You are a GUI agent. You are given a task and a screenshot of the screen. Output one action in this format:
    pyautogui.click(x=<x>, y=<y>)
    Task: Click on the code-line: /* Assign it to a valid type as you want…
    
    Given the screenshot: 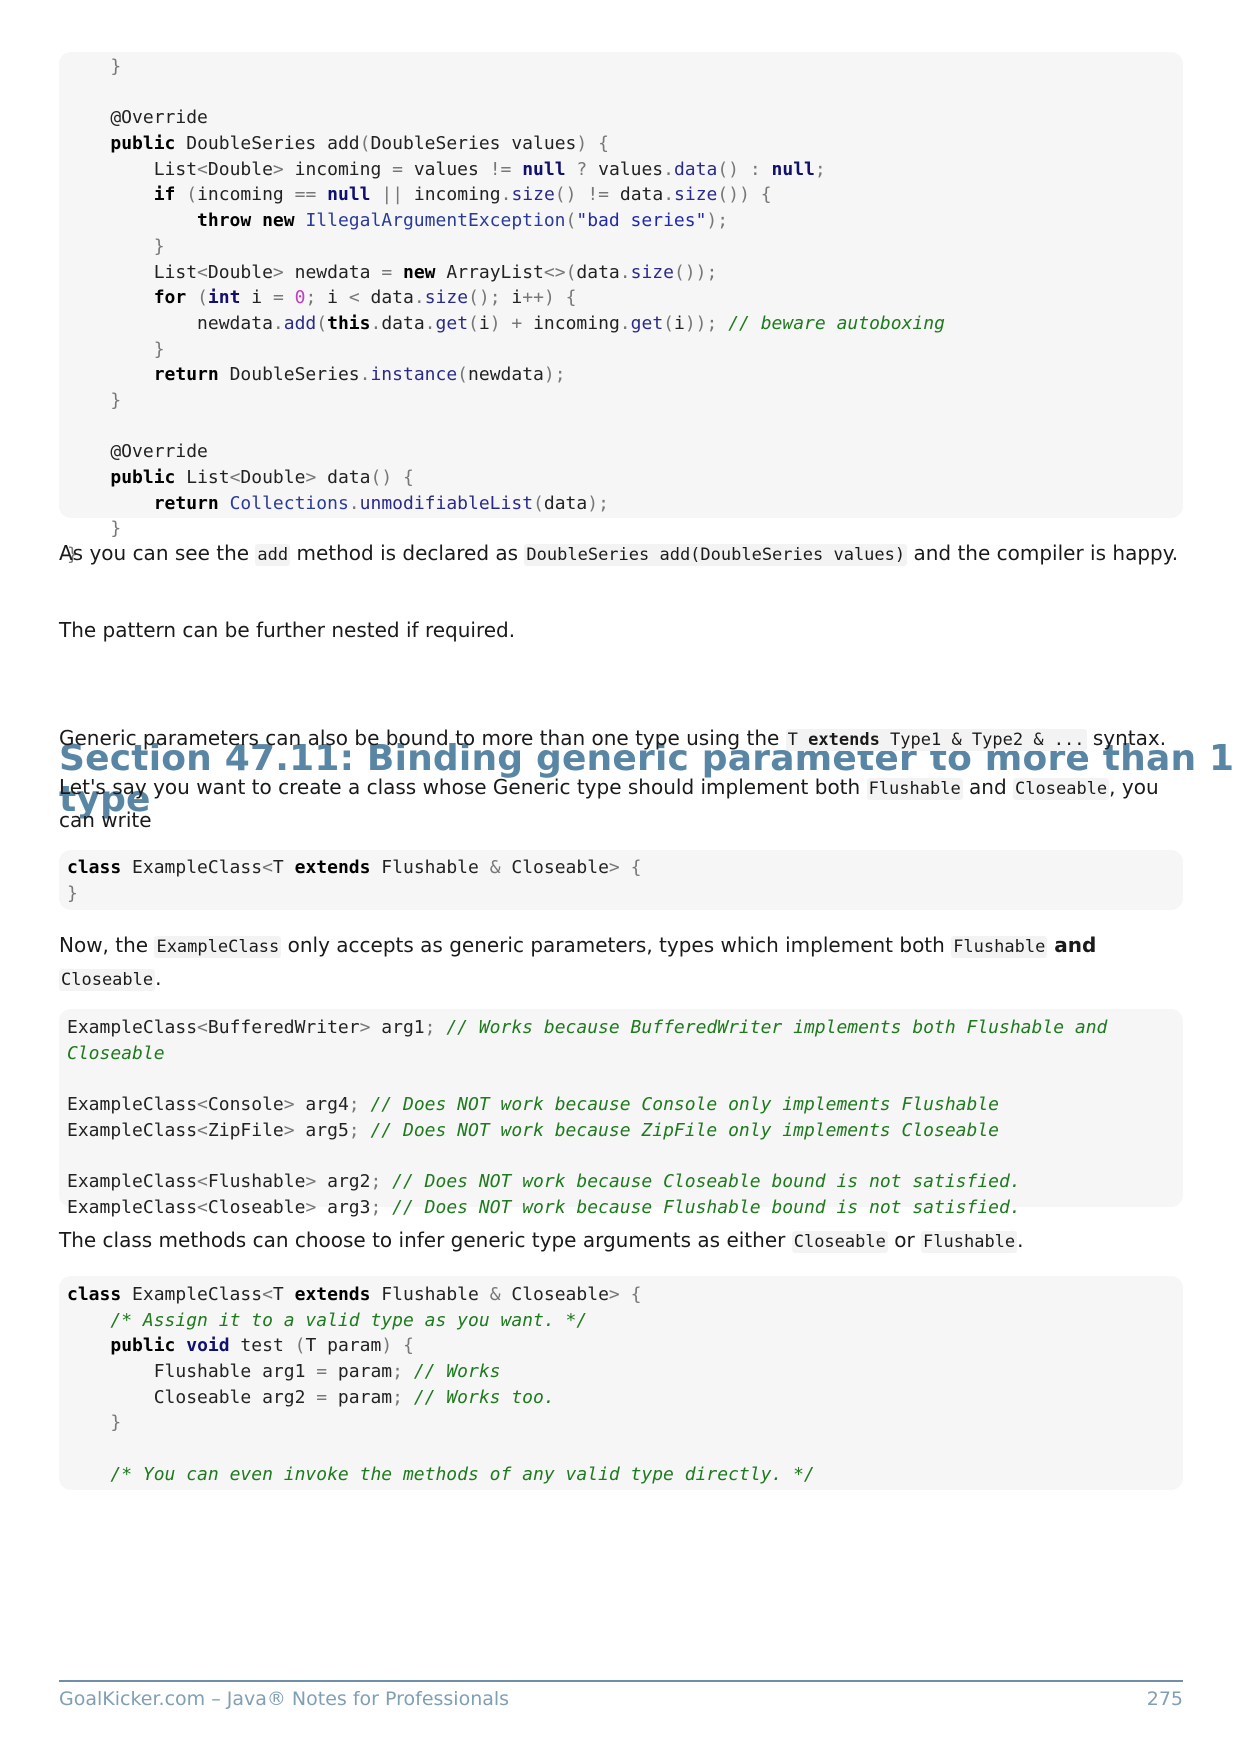 What is the action you would take?
    pyautogui.click(x=349, y=1320)
    